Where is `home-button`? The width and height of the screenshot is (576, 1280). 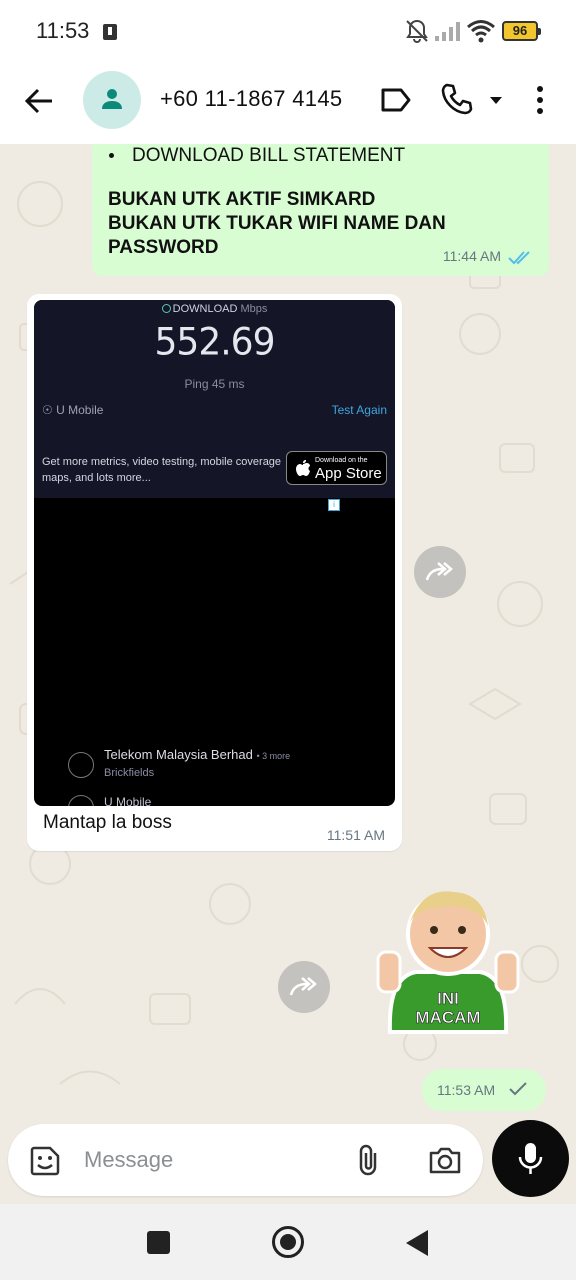
home-button is located at coordinates (288, 1242).